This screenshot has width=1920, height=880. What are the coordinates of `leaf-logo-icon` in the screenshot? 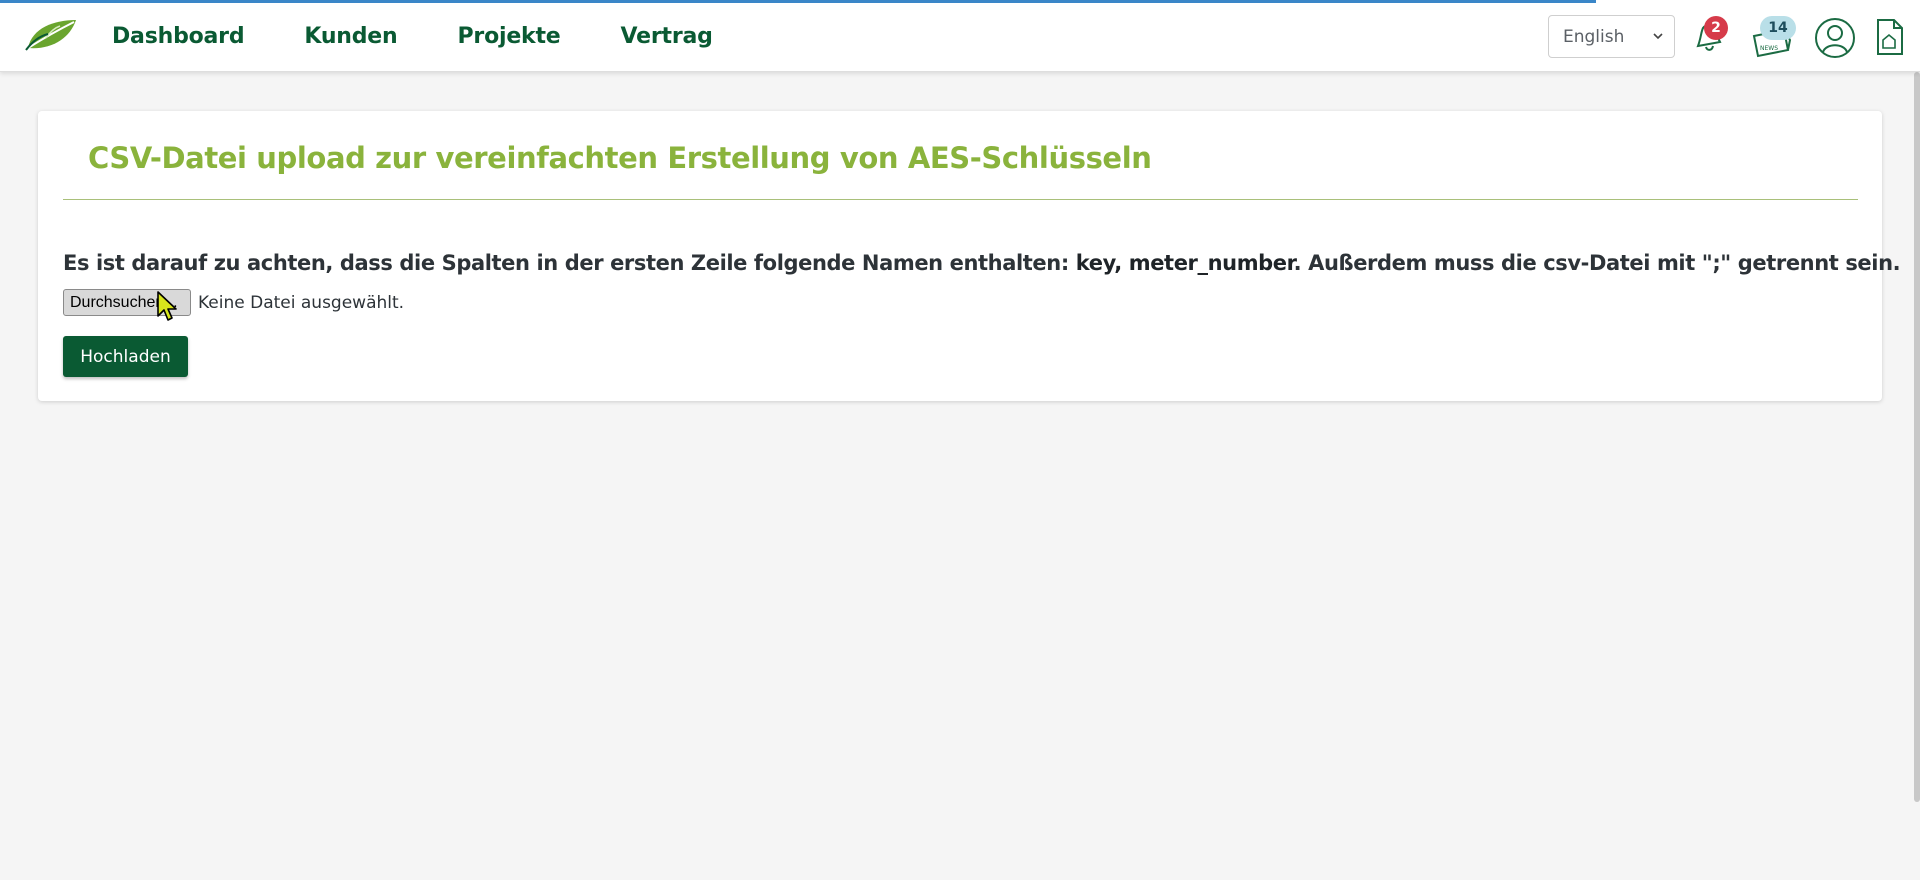 It's located at (51, 35).